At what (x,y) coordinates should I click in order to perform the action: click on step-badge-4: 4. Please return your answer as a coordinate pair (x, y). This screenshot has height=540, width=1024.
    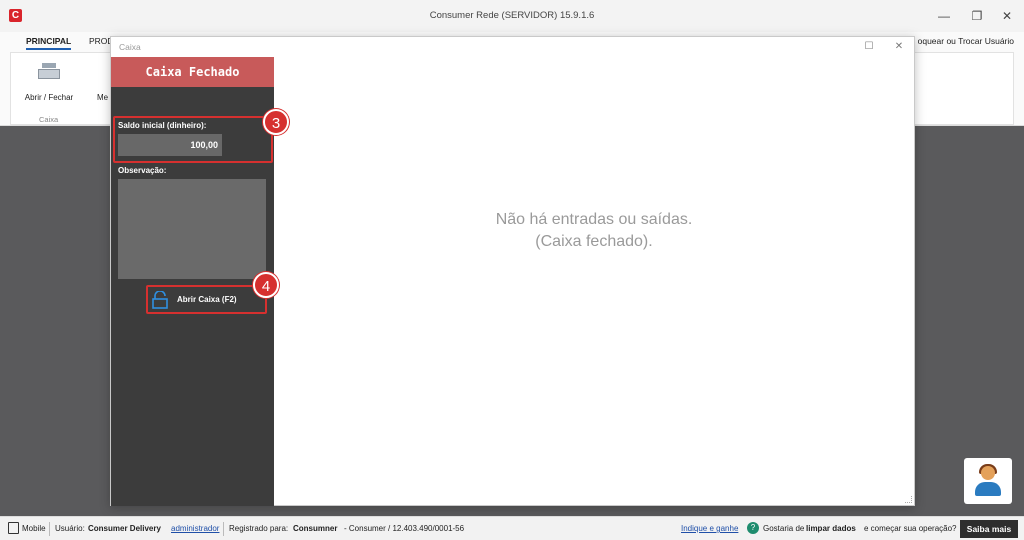
    Looking at the image, I should click on (266, 285).